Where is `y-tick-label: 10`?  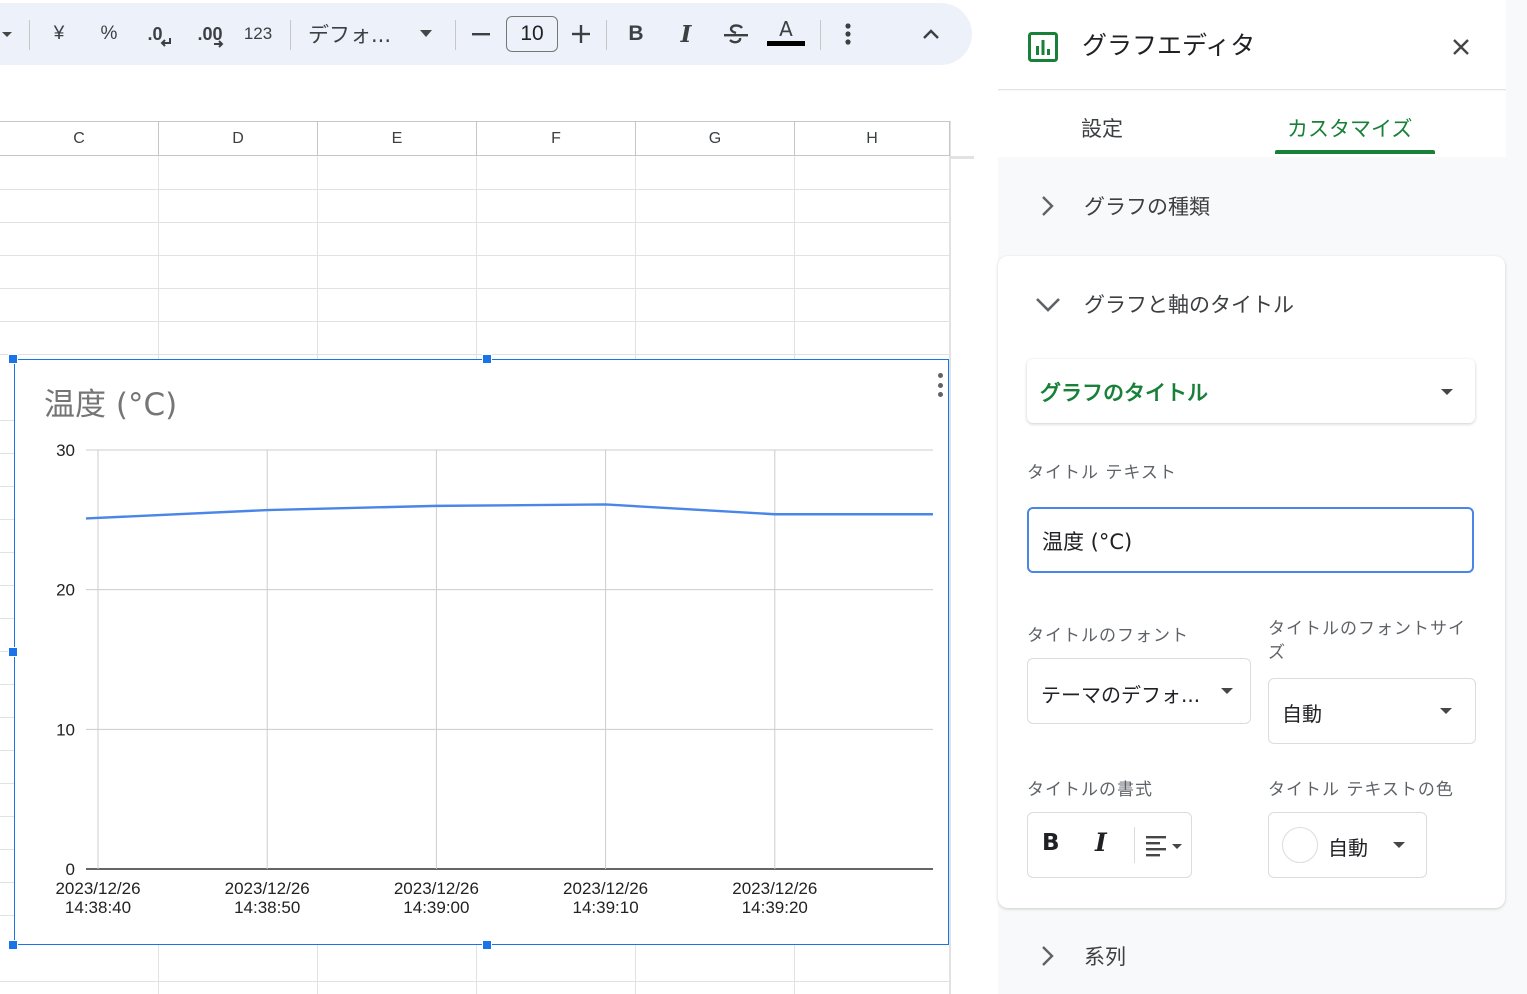
y-tick-label: 10 is located at coordinates (65, 729).